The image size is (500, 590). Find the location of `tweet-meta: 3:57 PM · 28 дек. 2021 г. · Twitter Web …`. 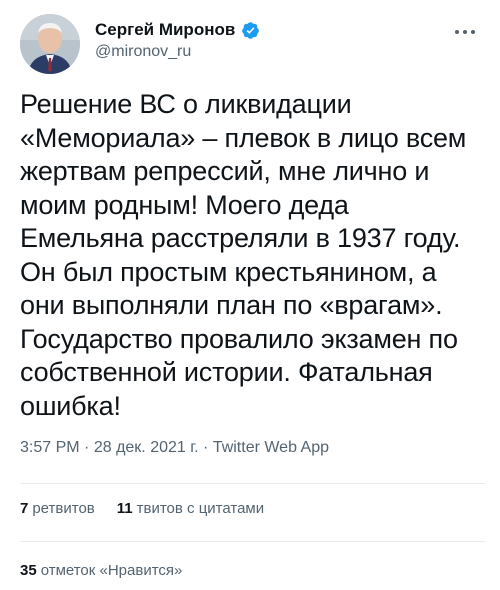

tweet-meta: 3:57 PM · 28 дек. 2021 г. · Twitter Web … is located at coordinates (174, 448).